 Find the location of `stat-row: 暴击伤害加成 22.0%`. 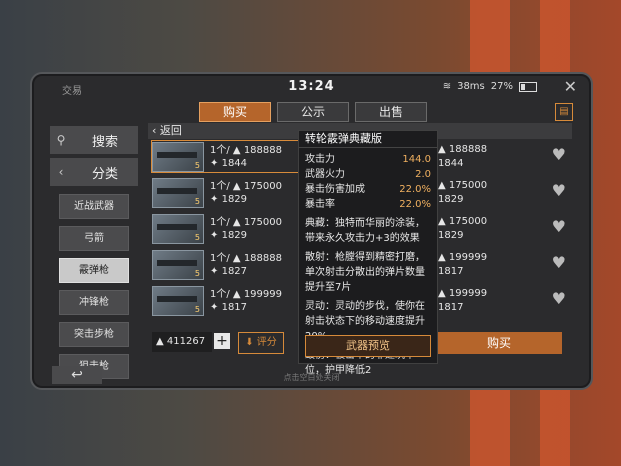

stat-row: 暴击伤害加成 22.0% is located at coordinates (368, 189).